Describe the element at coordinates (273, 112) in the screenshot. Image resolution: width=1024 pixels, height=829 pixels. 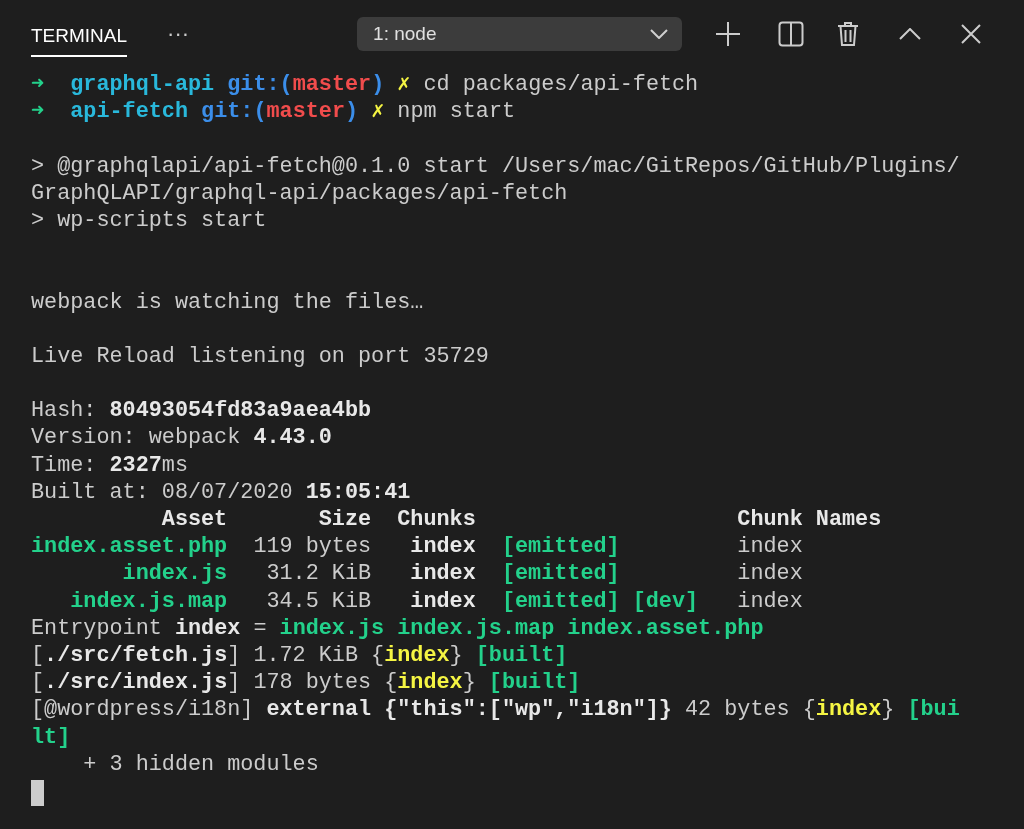
I see `terminal-line: ➜ api-fetch git:(master) ✗ npm start` at that location.